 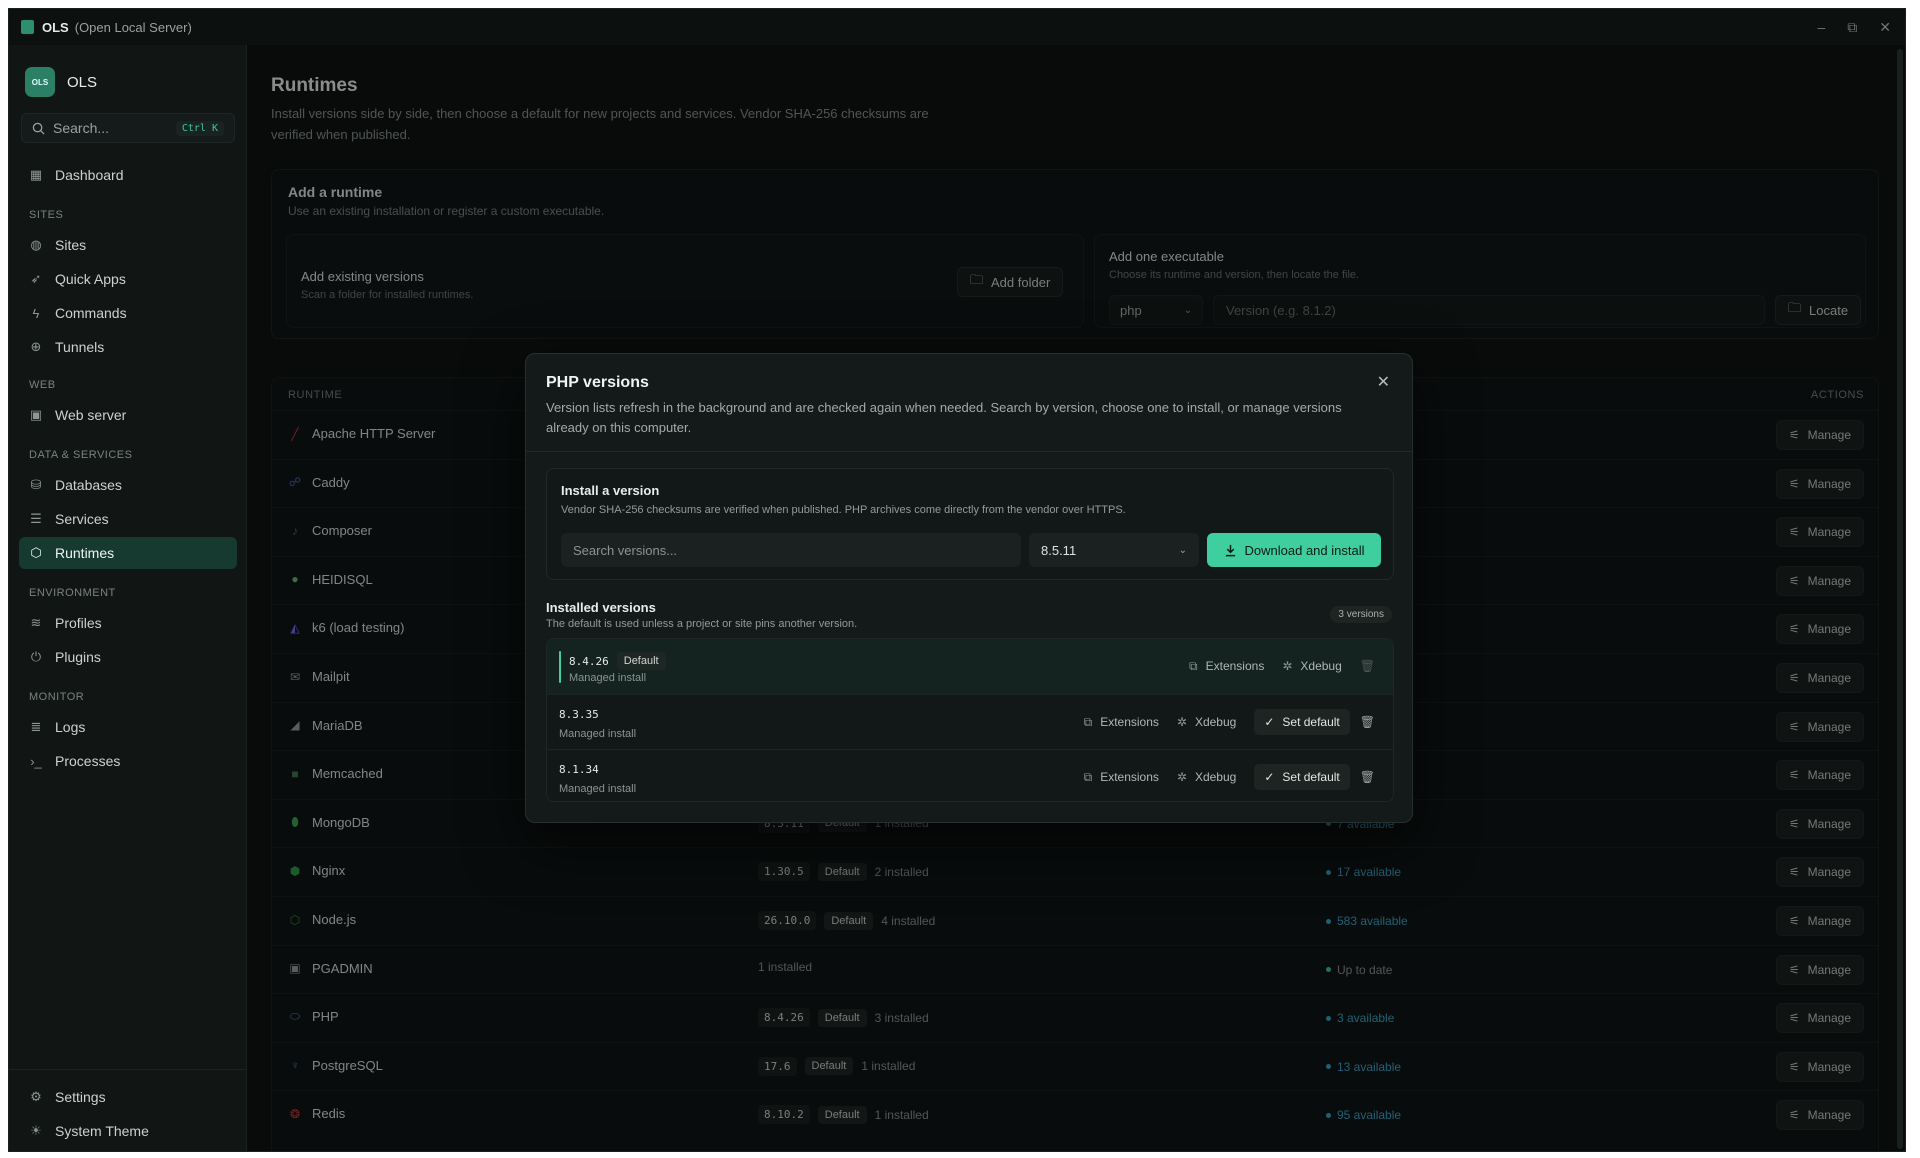 I want to click on gear-icon: ⚙, so click(x=36, y=1096).